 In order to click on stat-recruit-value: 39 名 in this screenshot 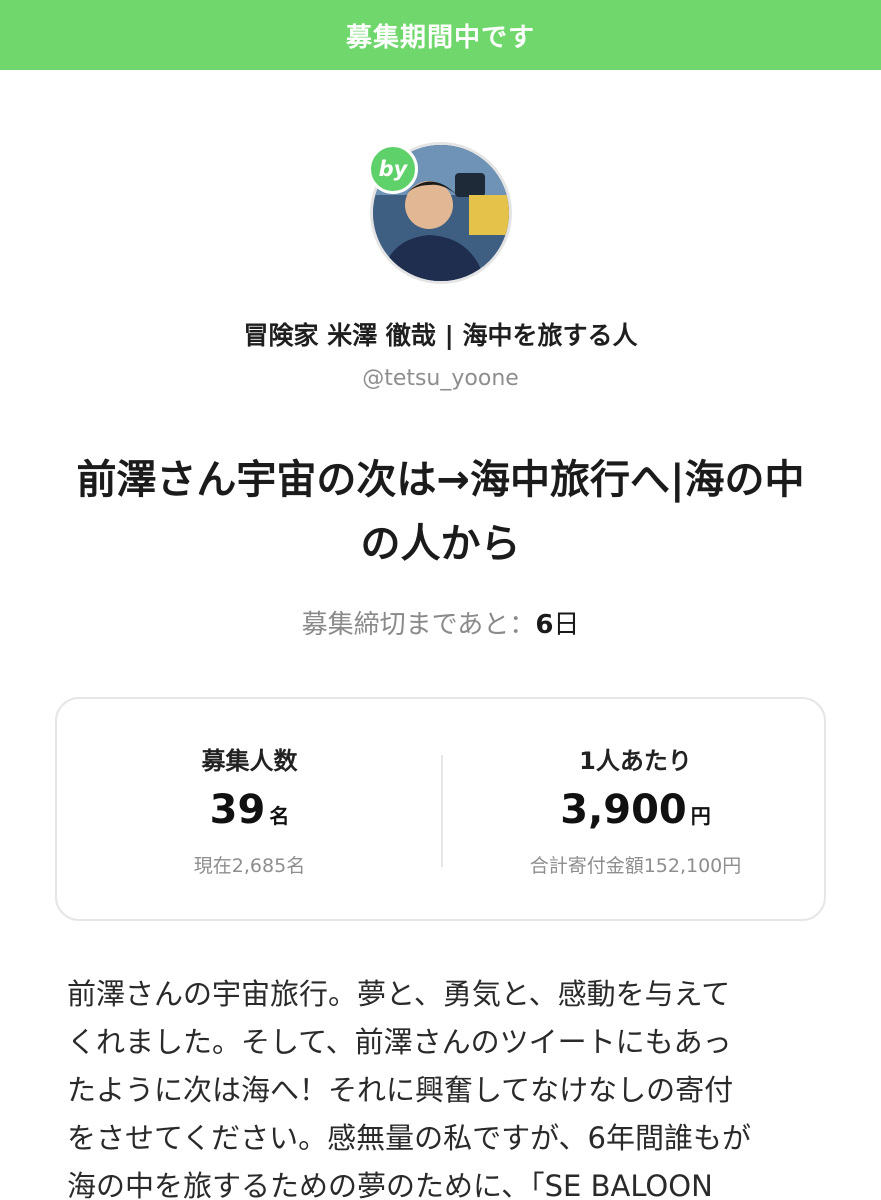, I will do `click(249, 810)`.